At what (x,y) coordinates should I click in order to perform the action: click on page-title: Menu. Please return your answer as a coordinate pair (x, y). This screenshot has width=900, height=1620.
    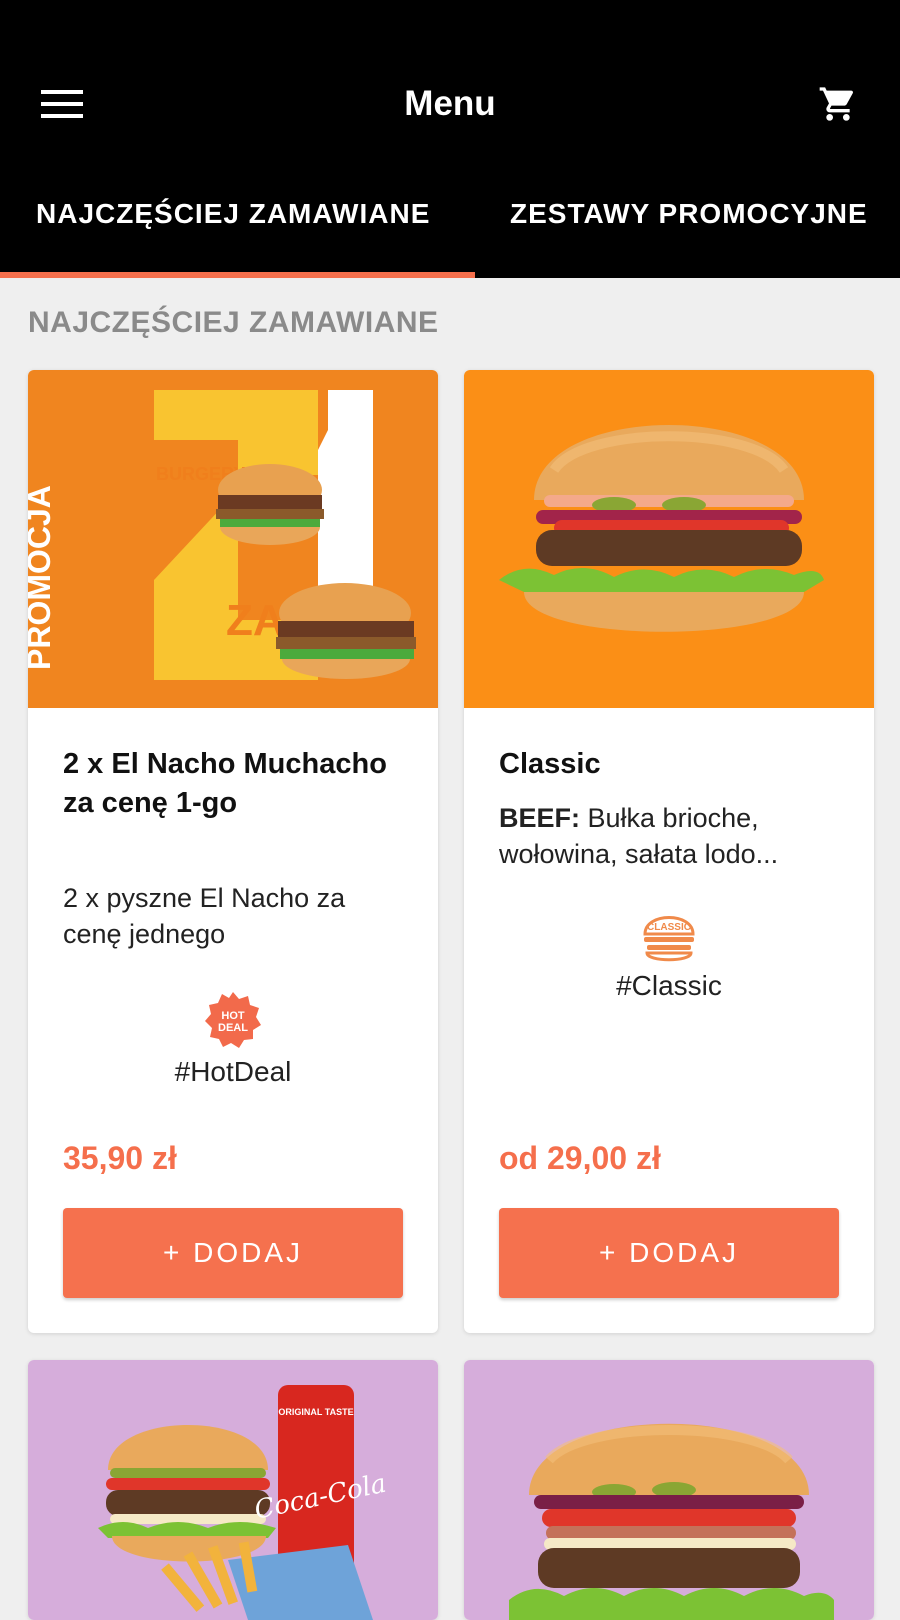
    Looking at the image, I should click on (450, 103).